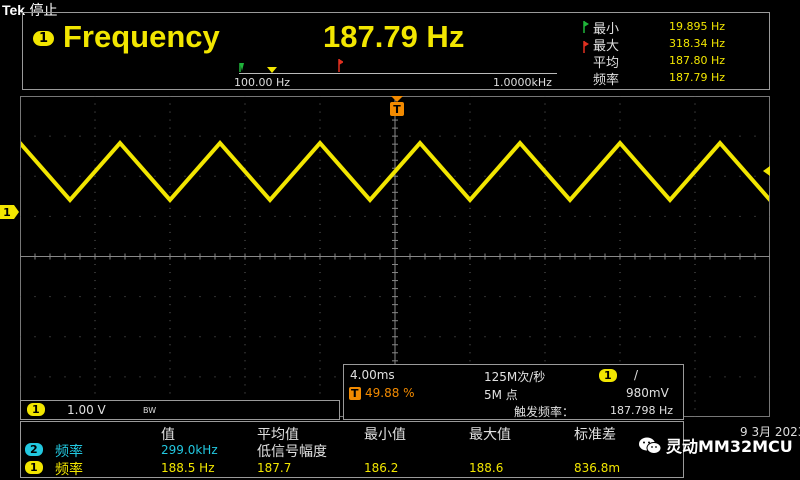 The image size is (800, 480). I want to click on record-length: 5M 点, so click(501, 395).